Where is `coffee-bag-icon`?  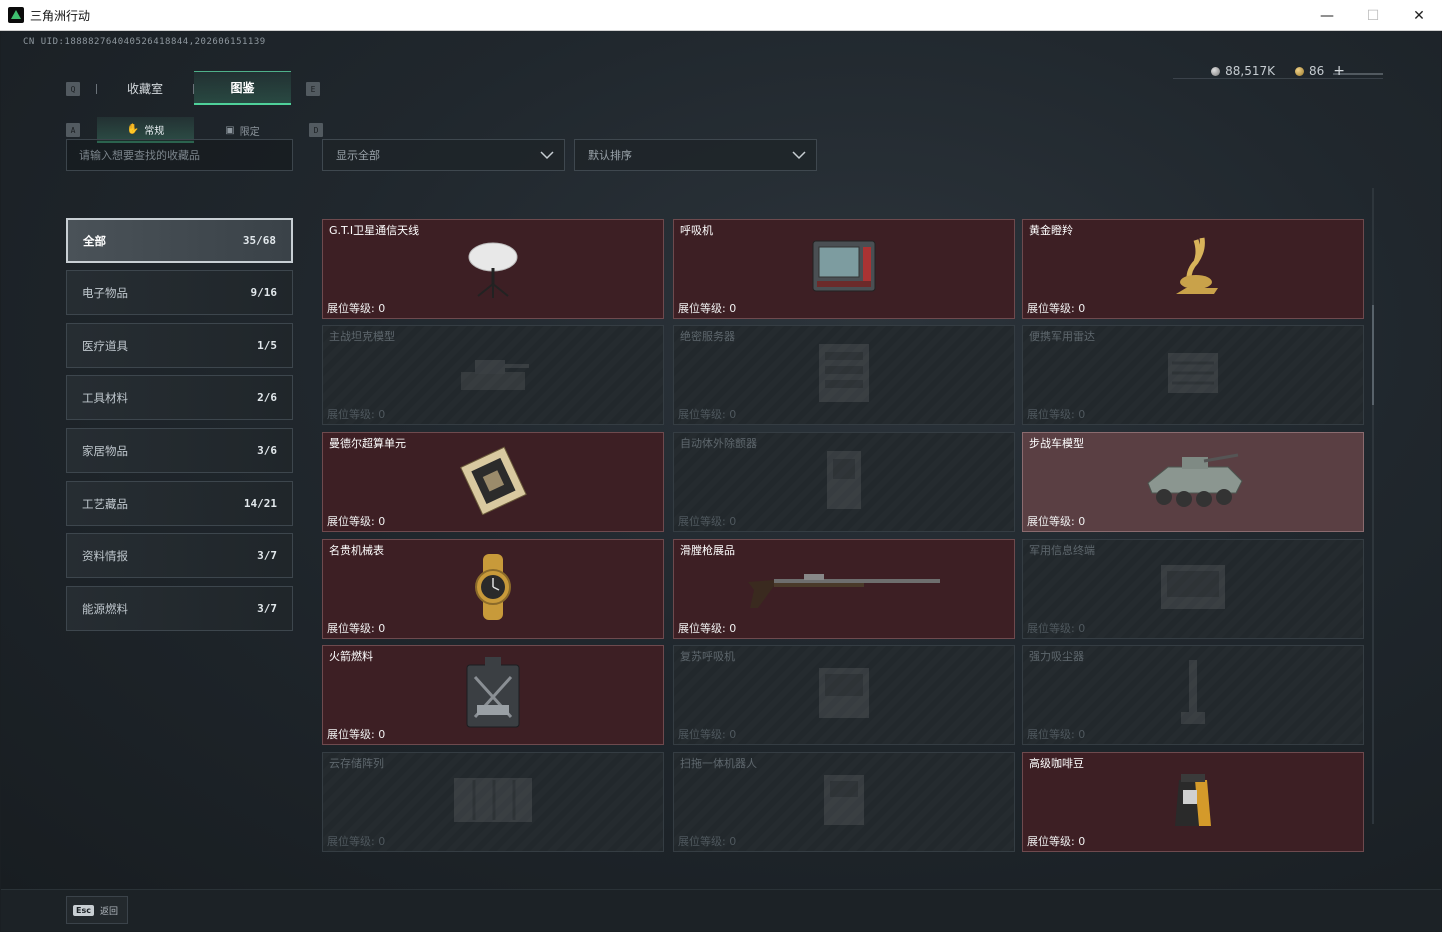
coffee-bag-icon is located at coordinates (1193, 802).